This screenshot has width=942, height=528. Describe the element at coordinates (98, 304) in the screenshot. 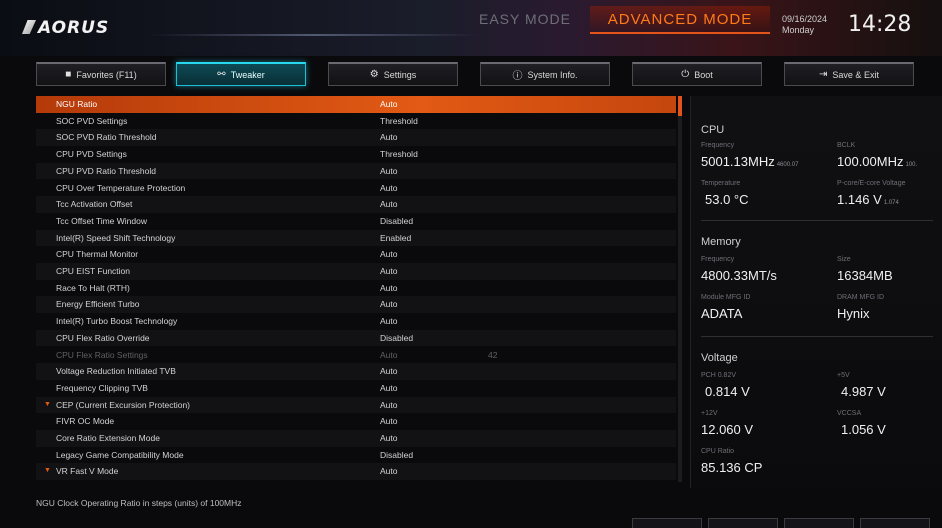

I see `setting-label: Energy Efficient Turbo` at that location.